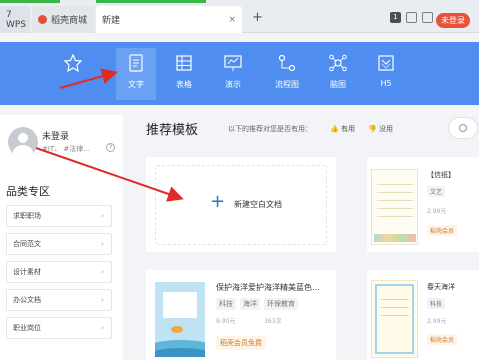  I want to click on user-name: 未登录, so click(55, 135).